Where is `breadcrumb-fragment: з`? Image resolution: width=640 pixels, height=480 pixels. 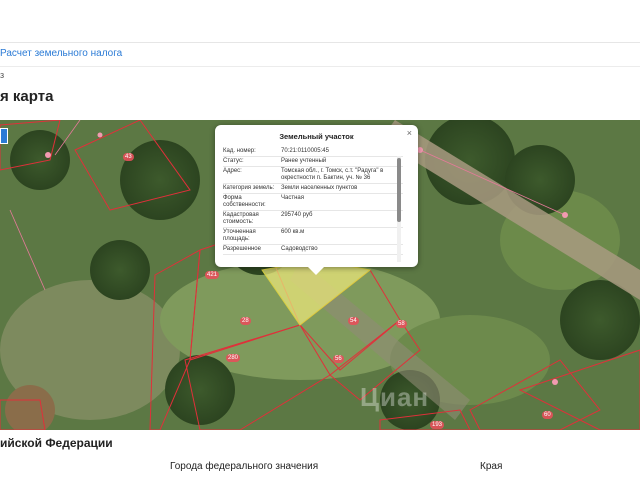 breadcrumb-fragment: з is located at coordinates (2, 75).